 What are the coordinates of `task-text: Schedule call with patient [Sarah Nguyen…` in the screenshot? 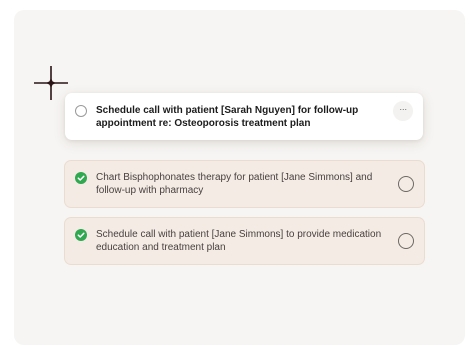 It's located at (227, 116).